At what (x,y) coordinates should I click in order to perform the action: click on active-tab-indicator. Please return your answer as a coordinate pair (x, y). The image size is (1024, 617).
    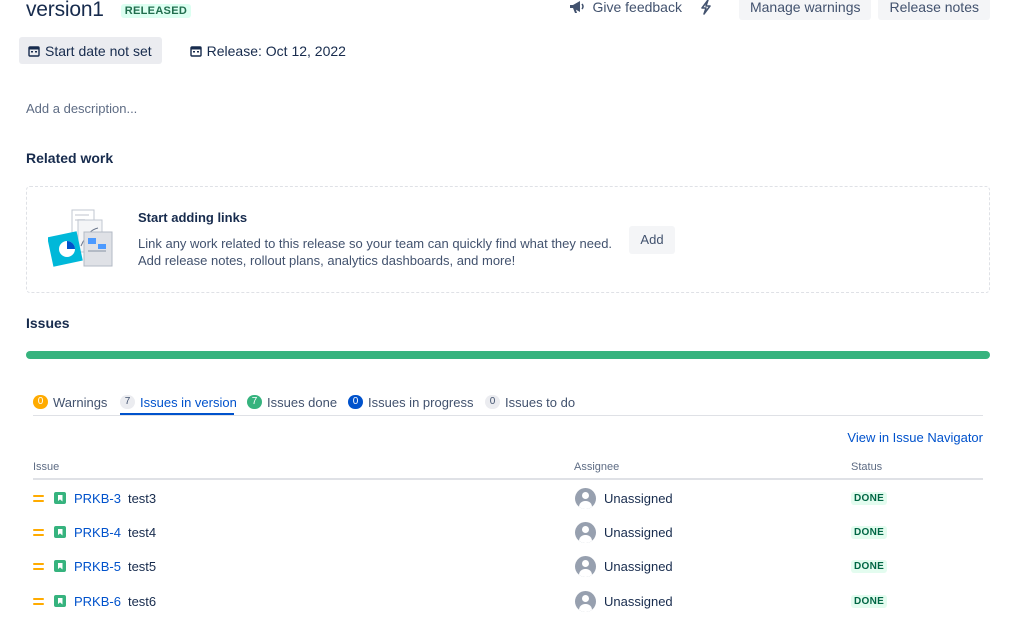
    Looking at the image, I should click on (177, 414).